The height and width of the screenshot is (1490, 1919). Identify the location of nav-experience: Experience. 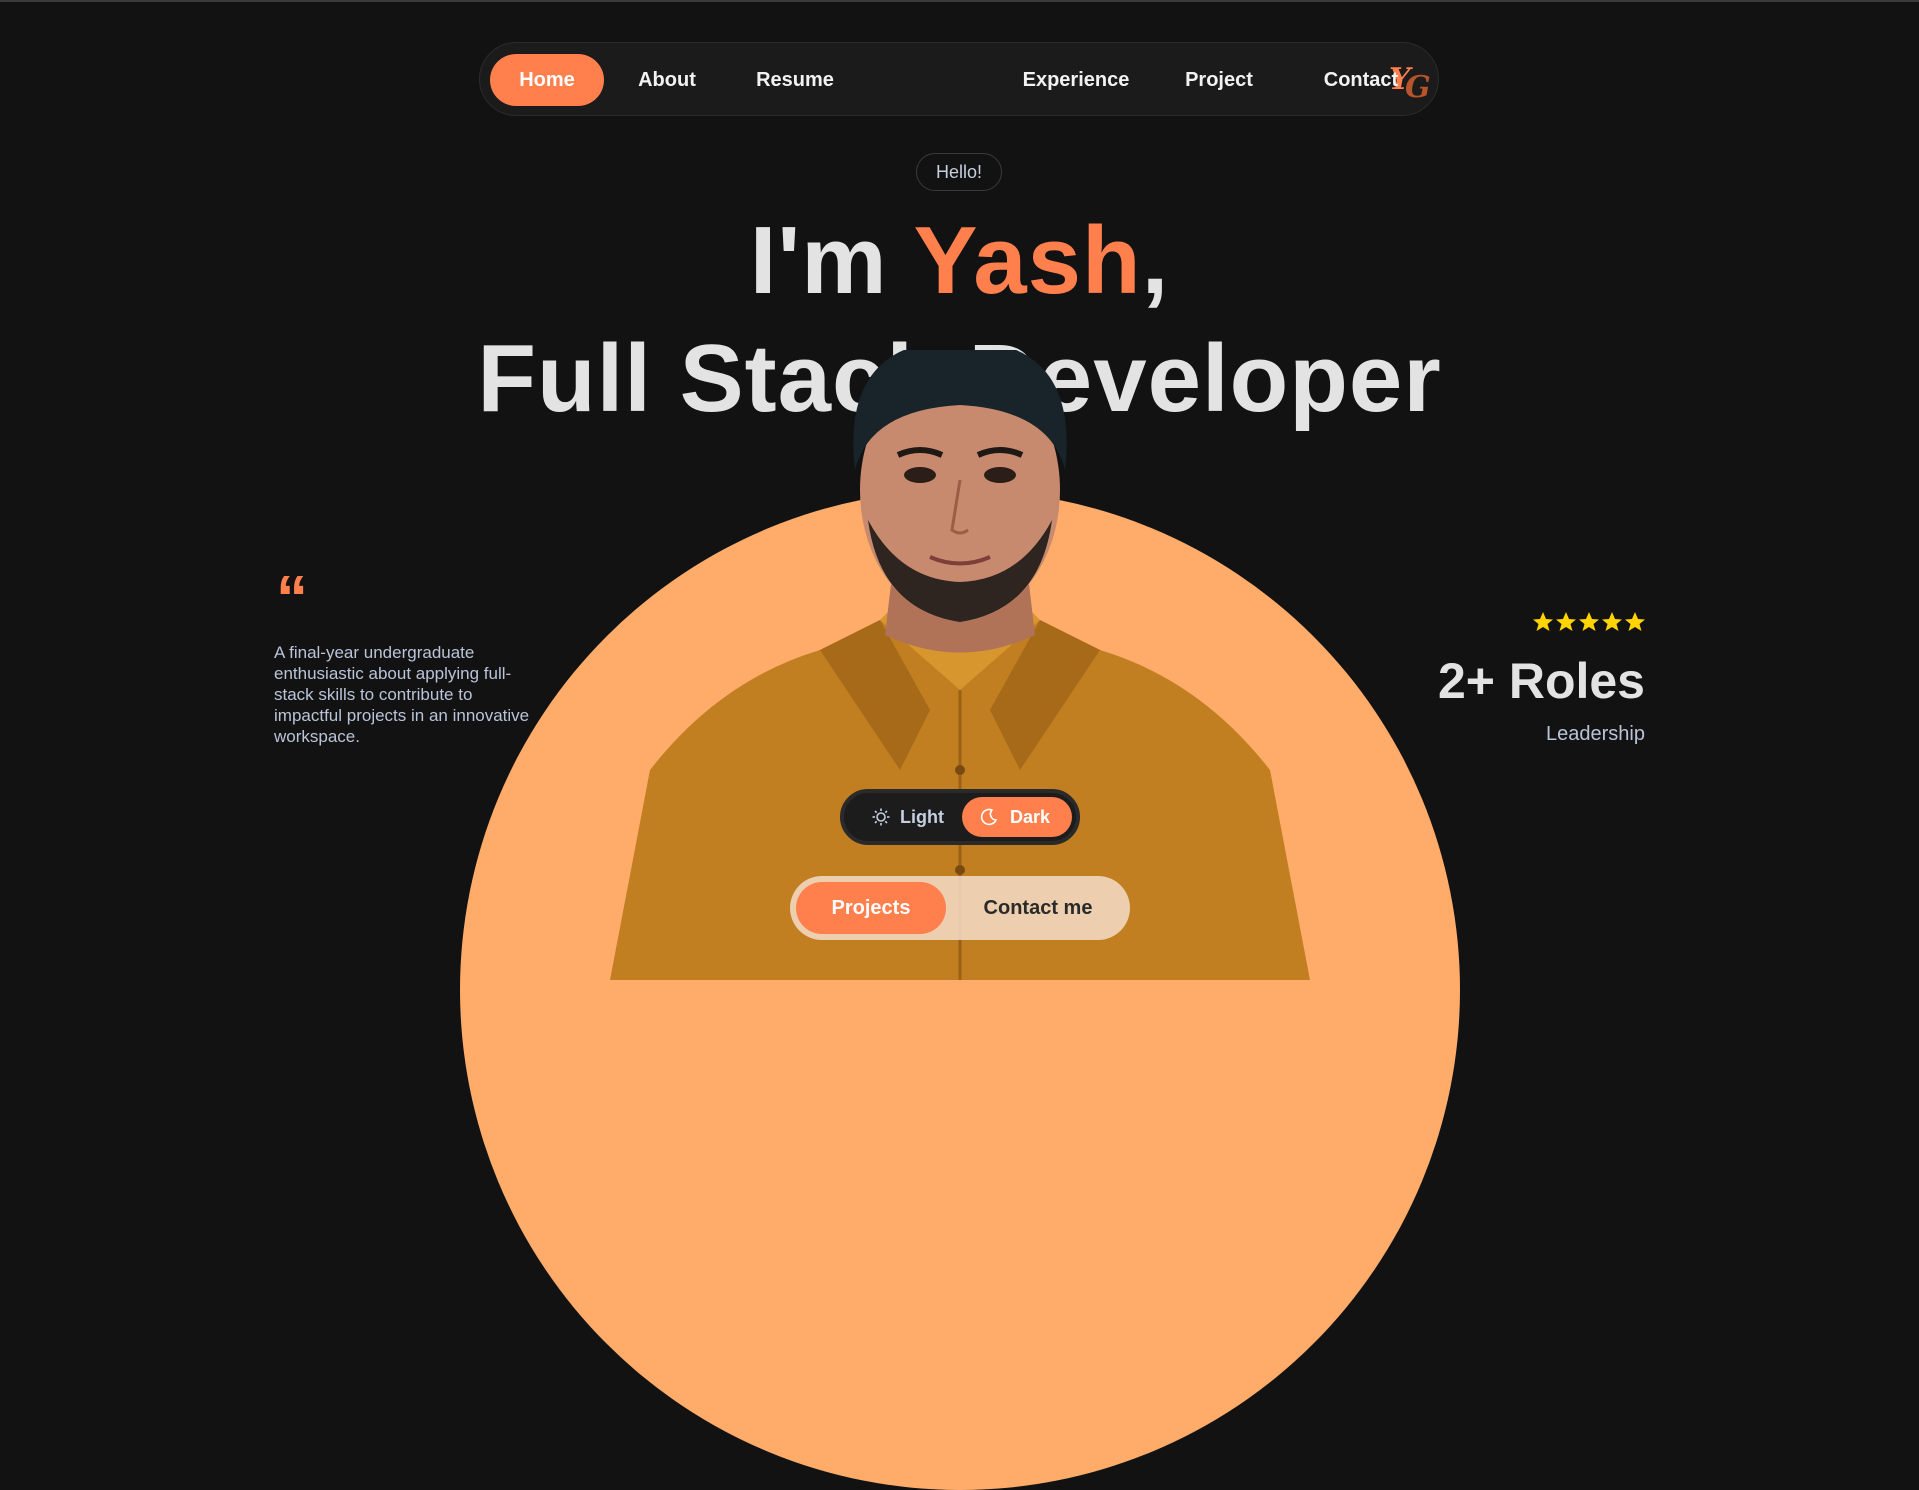
(1076, 80).